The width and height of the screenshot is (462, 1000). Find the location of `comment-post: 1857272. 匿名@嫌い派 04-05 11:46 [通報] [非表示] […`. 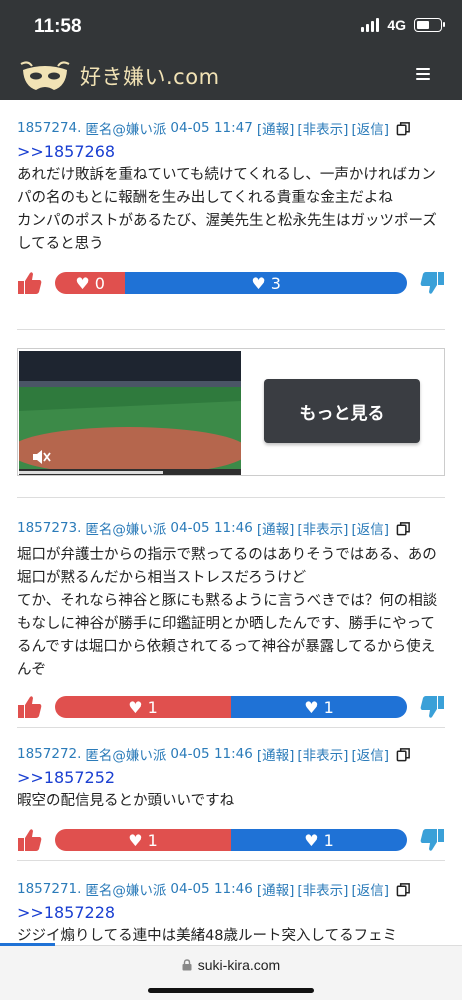

comment-post: 1857272. 匿名@嫌い派 04-05 11:46 [通報] [非表示] [… is located at coordinates (231, 794).